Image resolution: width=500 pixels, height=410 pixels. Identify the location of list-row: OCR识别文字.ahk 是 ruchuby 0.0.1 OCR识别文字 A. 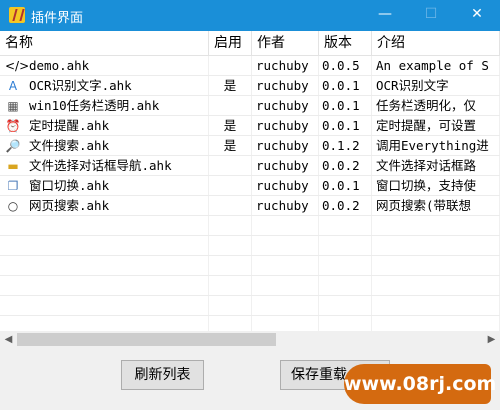
(250, 86).